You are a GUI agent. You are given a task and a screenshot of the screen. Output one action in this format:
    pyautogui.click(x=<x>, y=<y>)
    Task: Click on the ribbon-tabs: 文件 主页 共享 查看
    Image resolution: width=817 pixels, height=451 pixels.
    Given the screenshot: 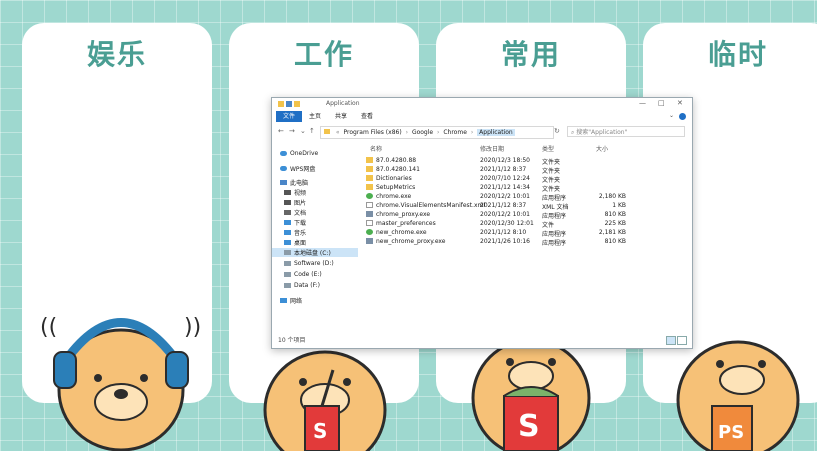 What is the action you would take?
    pyautogui.click(x=482, y=116)
    